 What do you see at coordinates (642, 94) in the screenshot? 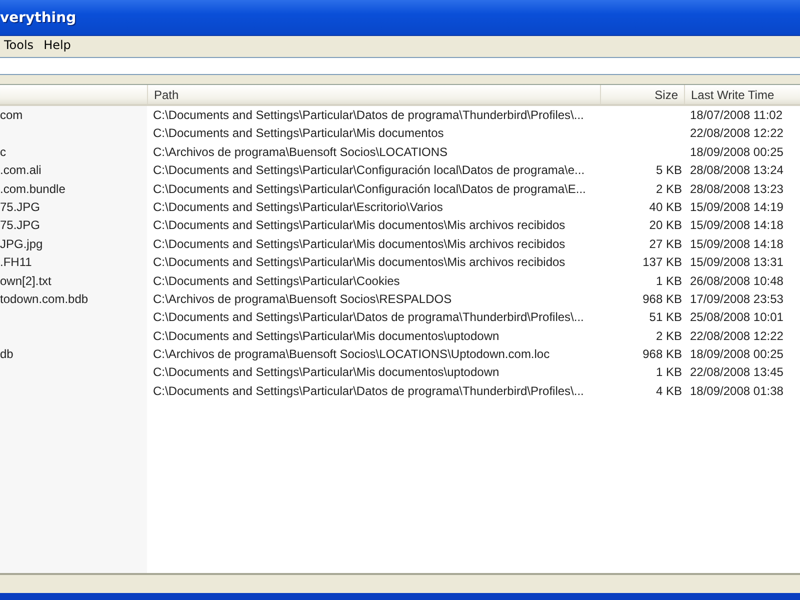
I see `column-header: Size` at bounding box center [642, 94].